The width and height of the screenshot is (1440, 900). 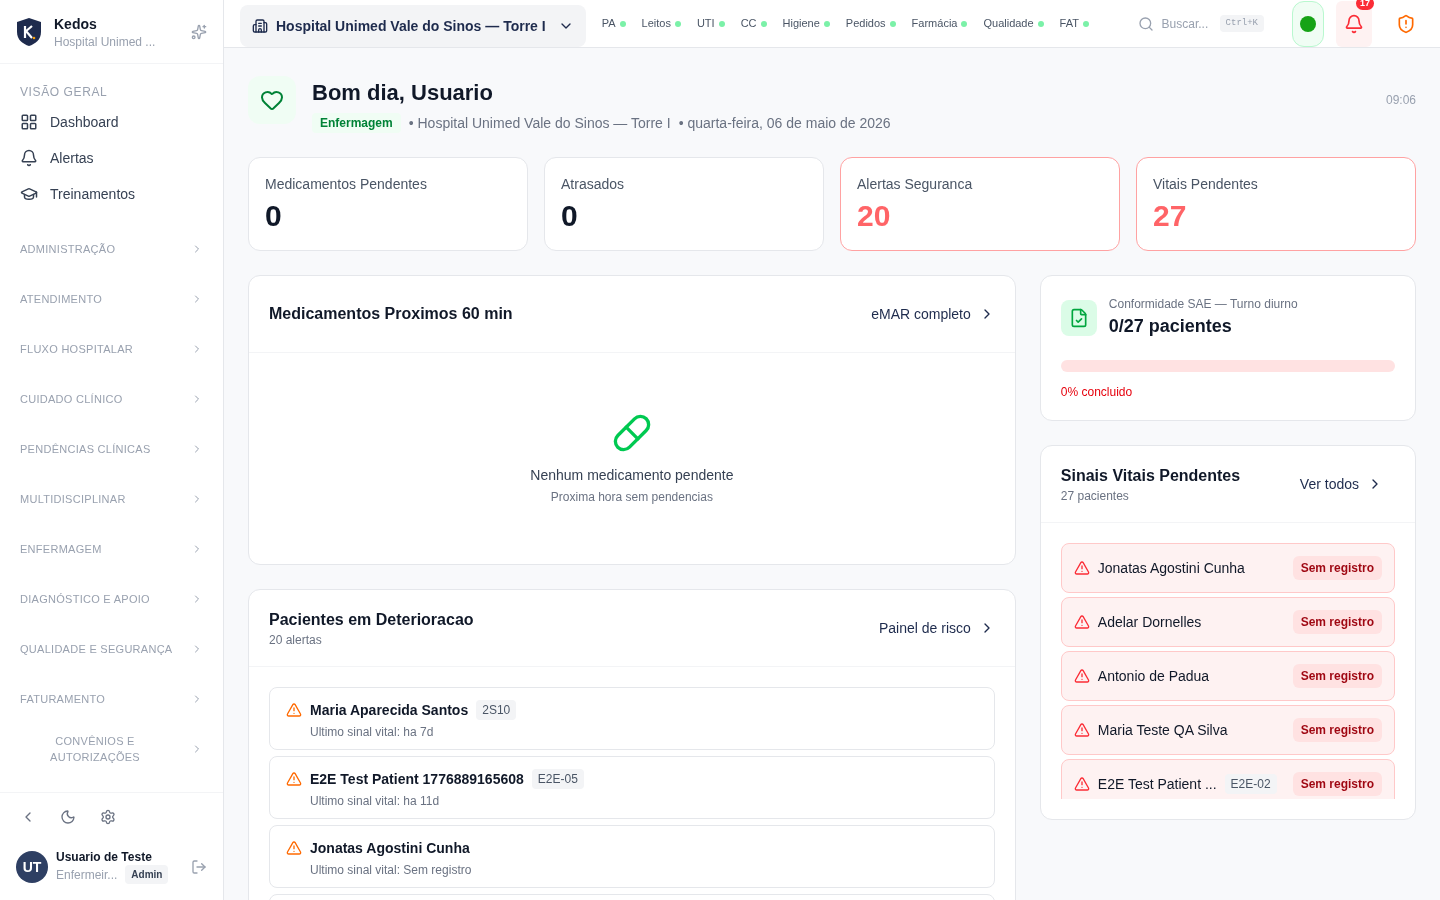 What do you see at coordinates (1163, 730) in the screenshot?
I see `patient-name: Maria Teste QA Silva` at bounding box center [1163, 730].